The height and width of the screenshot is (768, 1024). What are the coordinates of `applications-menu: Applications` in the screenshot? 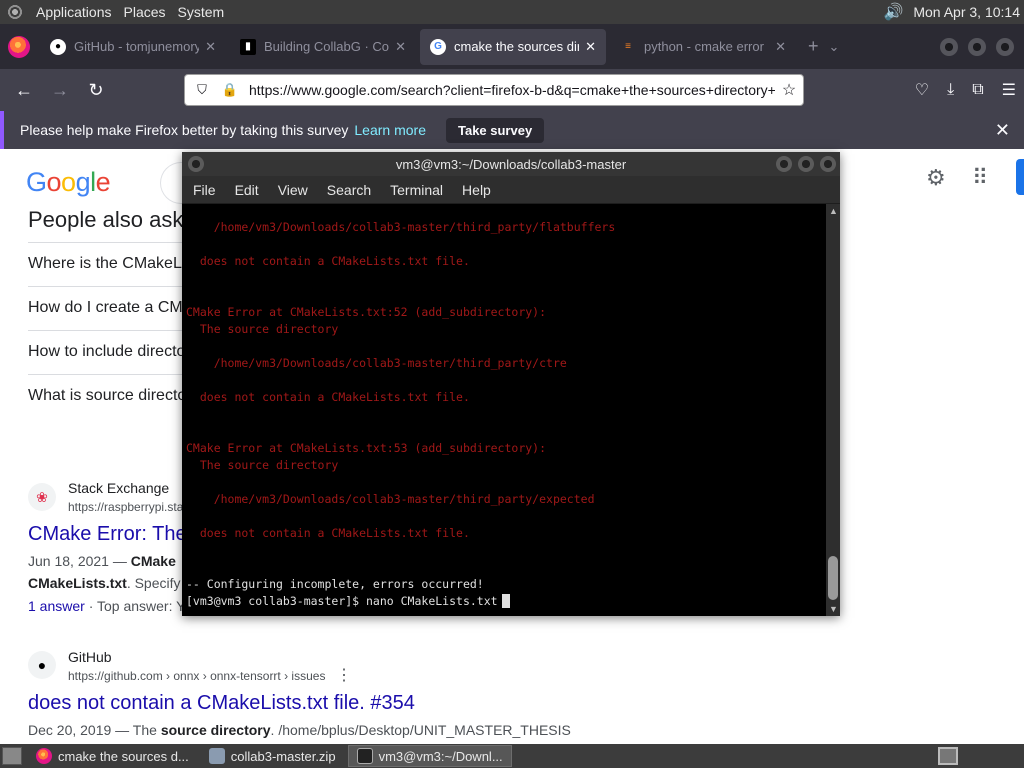 It's located at (74, 12).